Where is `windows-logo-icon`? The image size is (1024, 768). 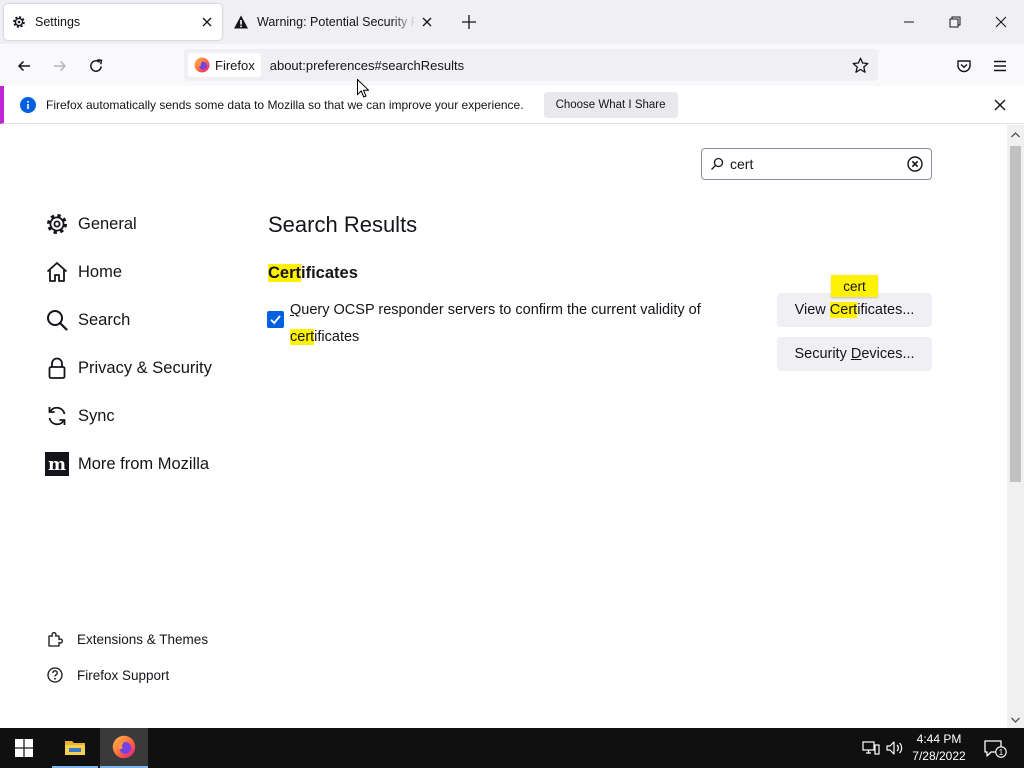
windows-logo-icon is located at coordinates (24, 748).